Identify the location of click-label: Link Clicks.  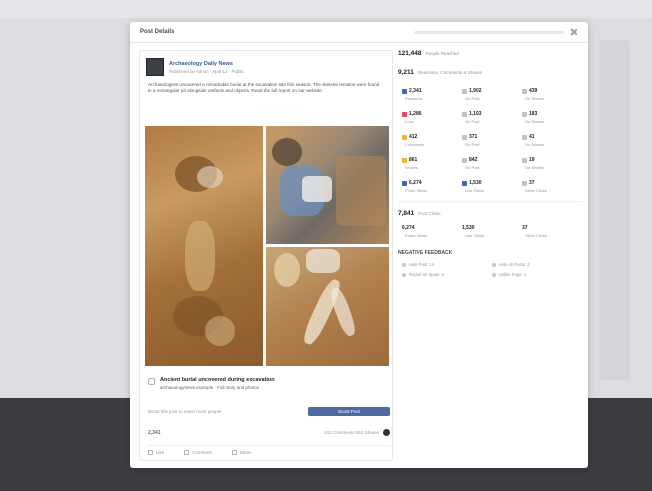
(475, 235).